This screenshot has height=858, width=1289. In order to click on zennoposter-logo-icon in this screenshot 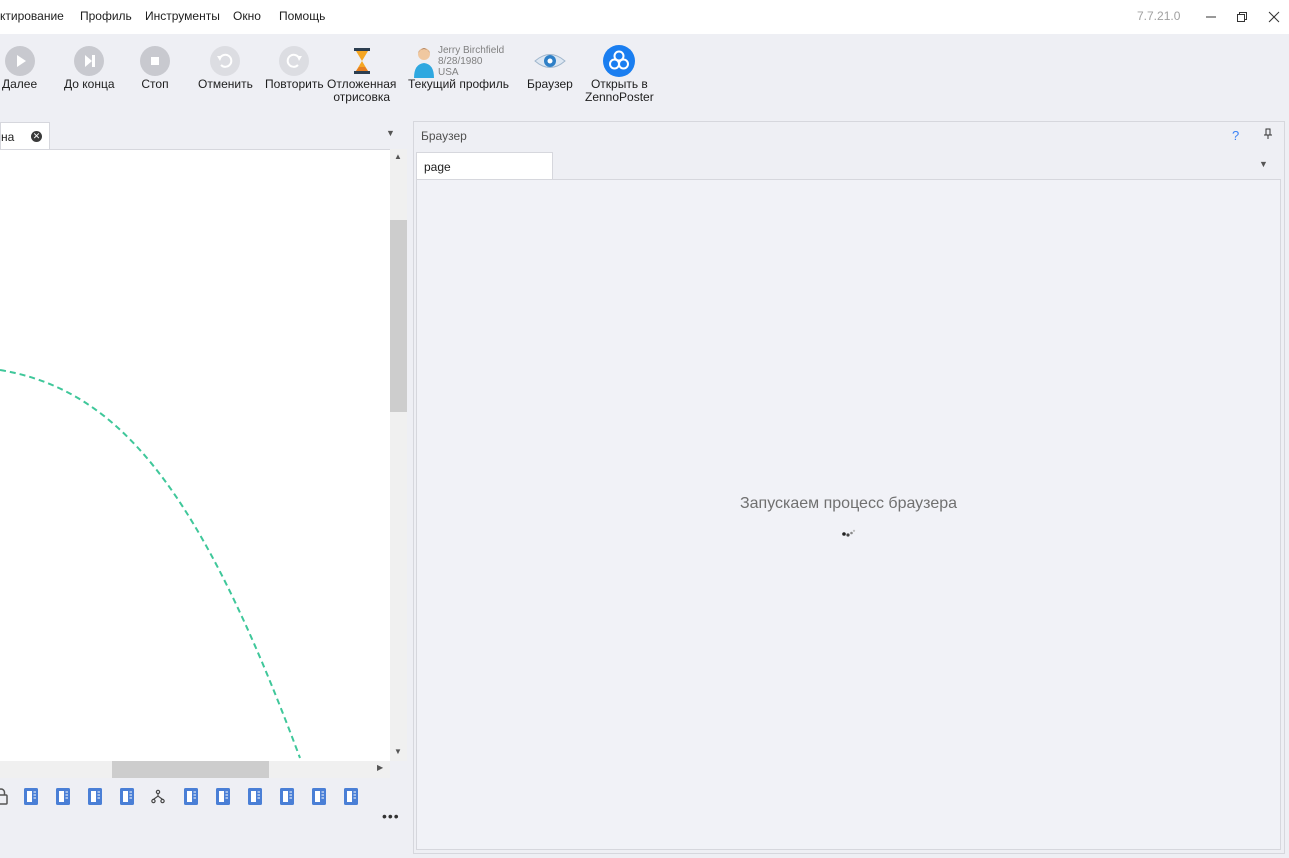, I will do `click(619, 61)`.